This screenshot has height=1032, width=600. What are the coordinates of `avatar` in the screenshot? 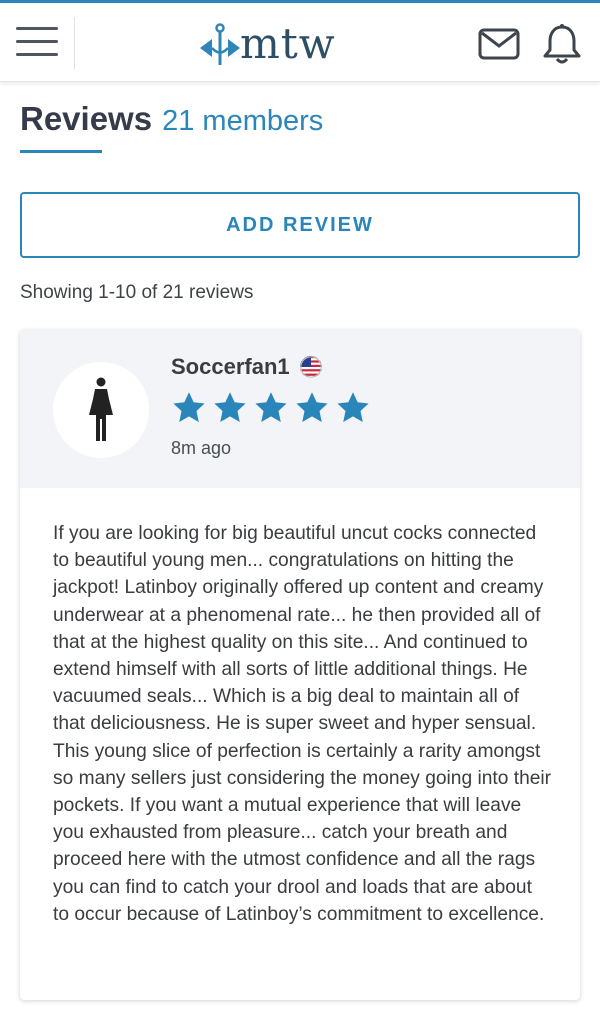 It's located at (101, 410).